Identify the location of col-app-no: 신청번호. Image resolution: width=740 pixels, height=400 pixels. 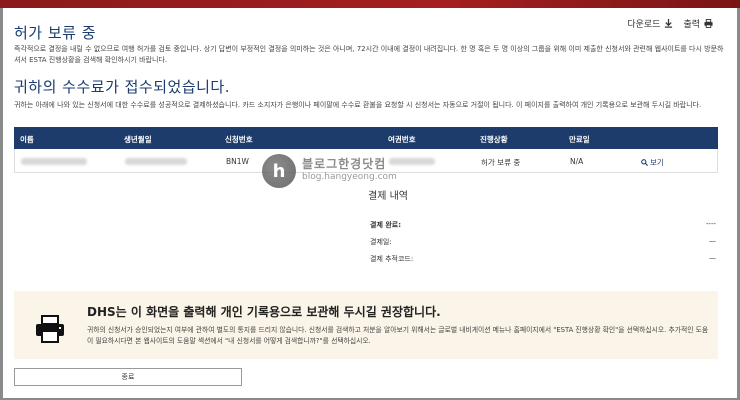
(239, 139).